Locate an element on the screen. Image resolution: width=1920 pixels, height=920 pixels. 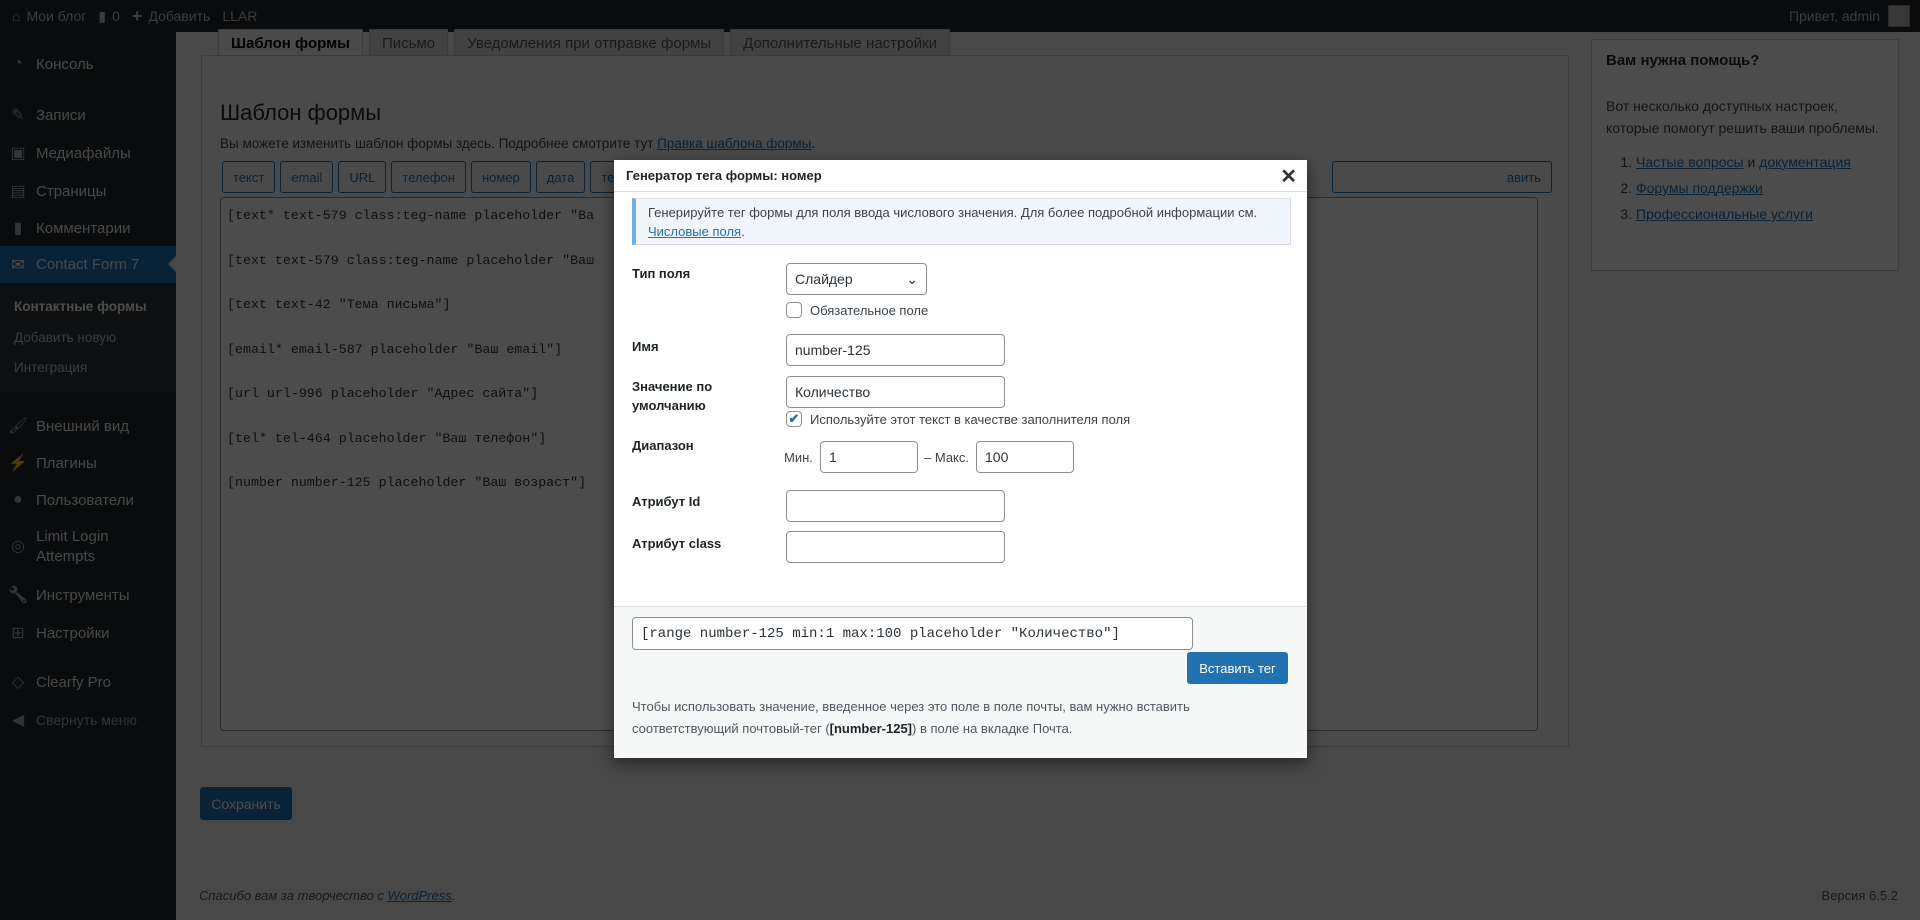
name-value: number-125 is located at coordinates (833, 350).